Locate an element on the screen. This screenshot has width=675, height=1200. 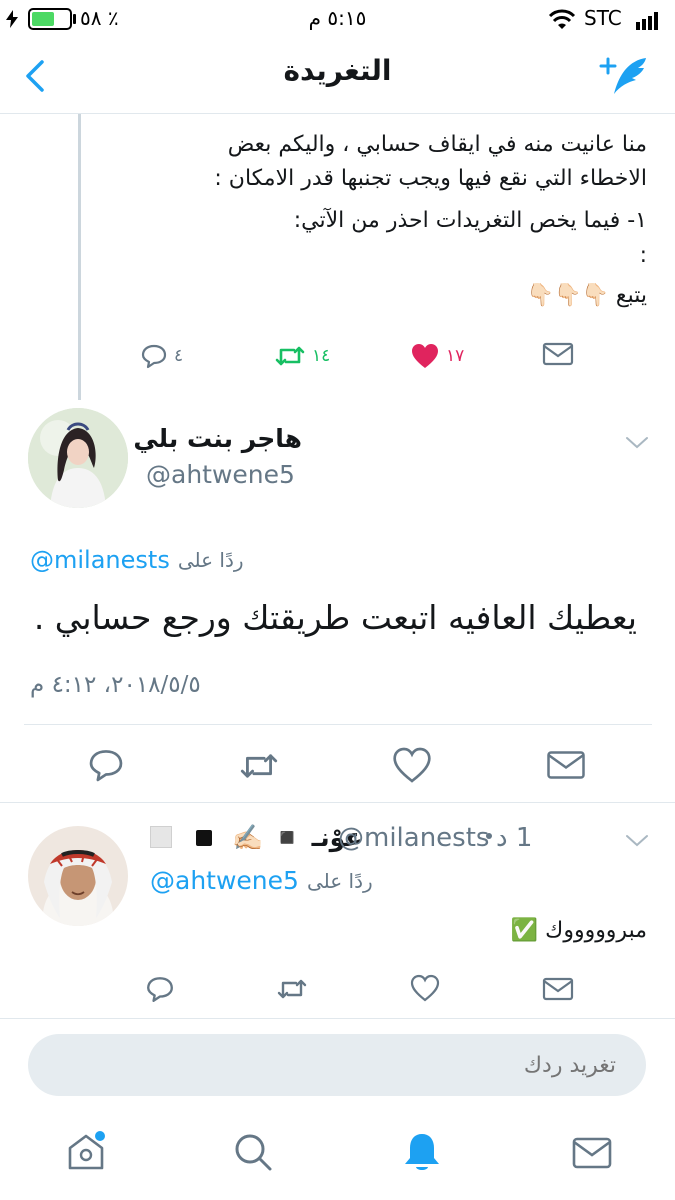
separator-dot is located at coordinates (489, 836).